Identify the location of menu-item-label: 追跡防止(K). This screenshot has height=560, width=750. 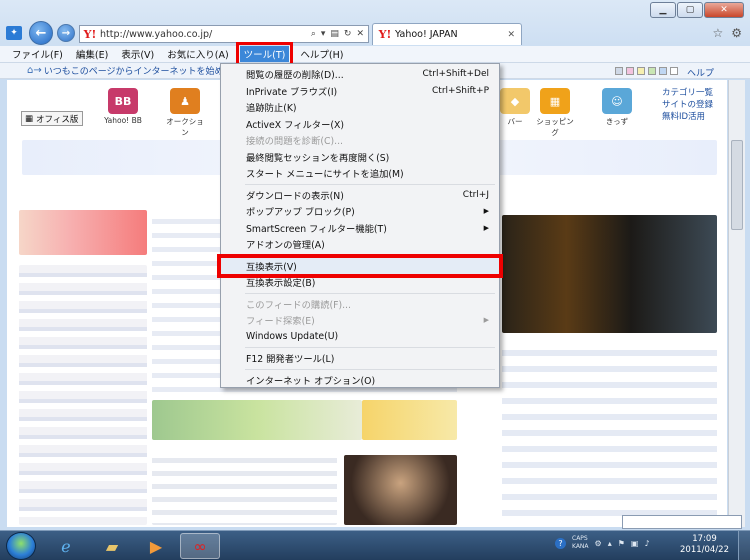
(271, 109).